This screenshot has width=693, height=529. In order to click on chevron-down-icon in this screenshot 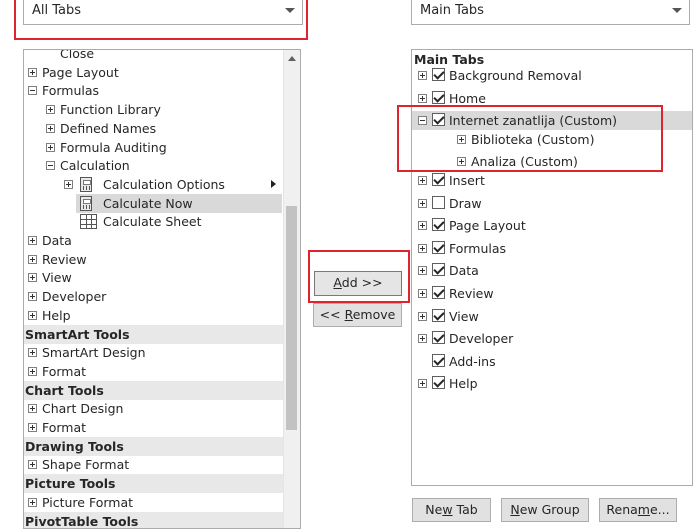, I will do `click(677, 10)`.